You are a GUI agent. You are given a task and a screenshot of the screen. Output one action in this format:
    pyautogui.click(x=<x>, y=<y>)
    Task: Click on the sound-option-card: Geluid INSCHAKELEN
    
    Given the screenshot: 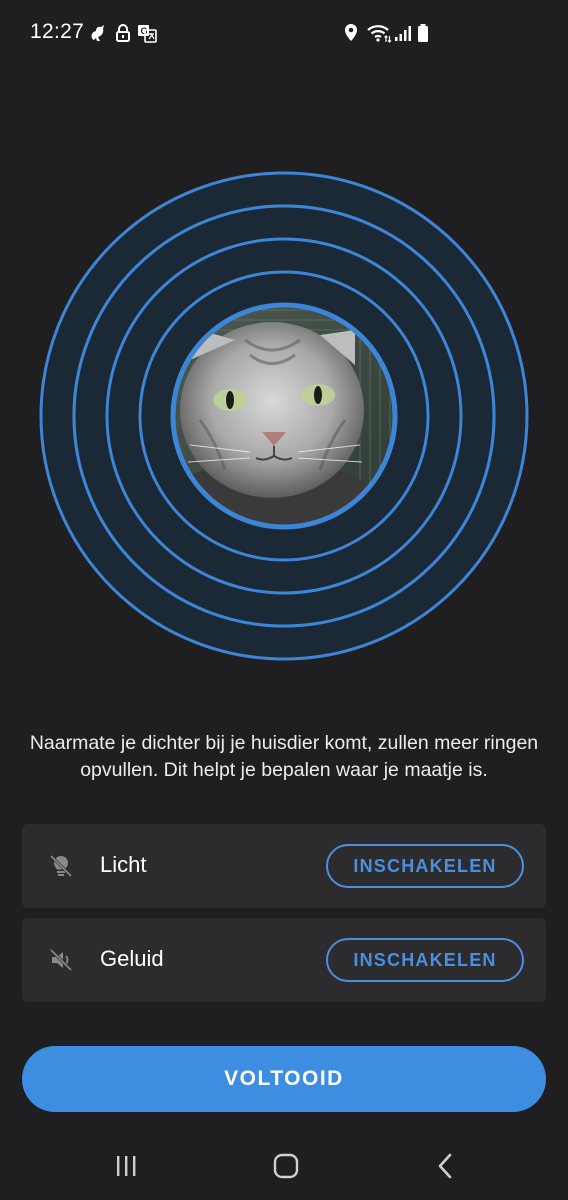 What is the action you would take?
    pyautogui.click(x=284, y=960)
    